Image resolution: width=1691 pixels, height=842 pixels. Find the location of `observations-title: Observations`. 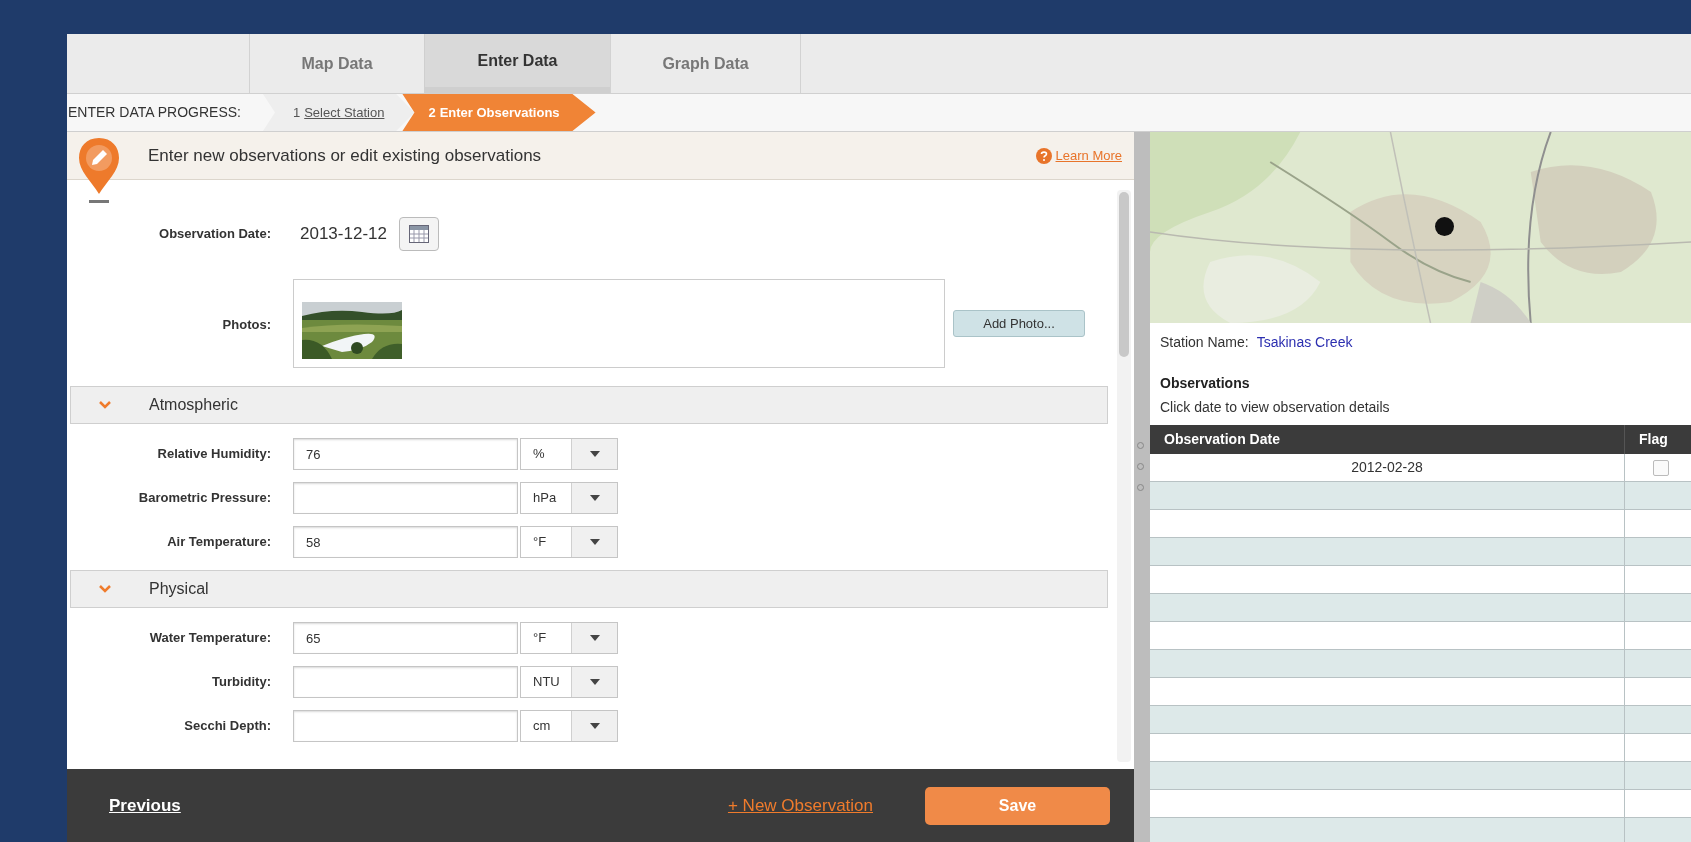

observations-title: Observations is located at coordinates (1205, 383).